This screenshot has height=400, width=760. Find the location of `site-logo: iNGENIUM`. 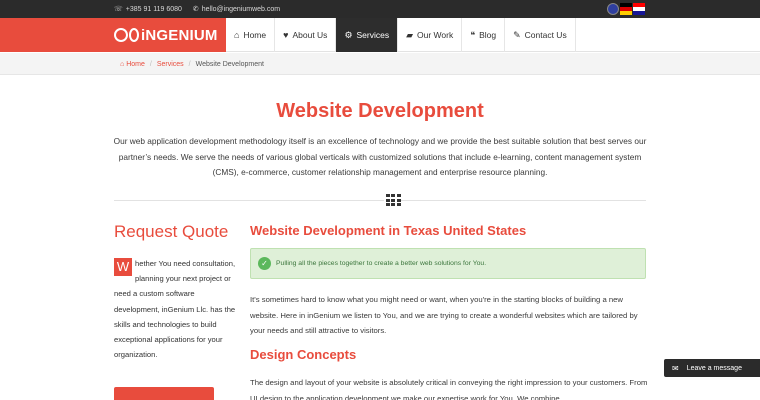

site-logo: iNGENIUM is located at coordinates (166, 35).